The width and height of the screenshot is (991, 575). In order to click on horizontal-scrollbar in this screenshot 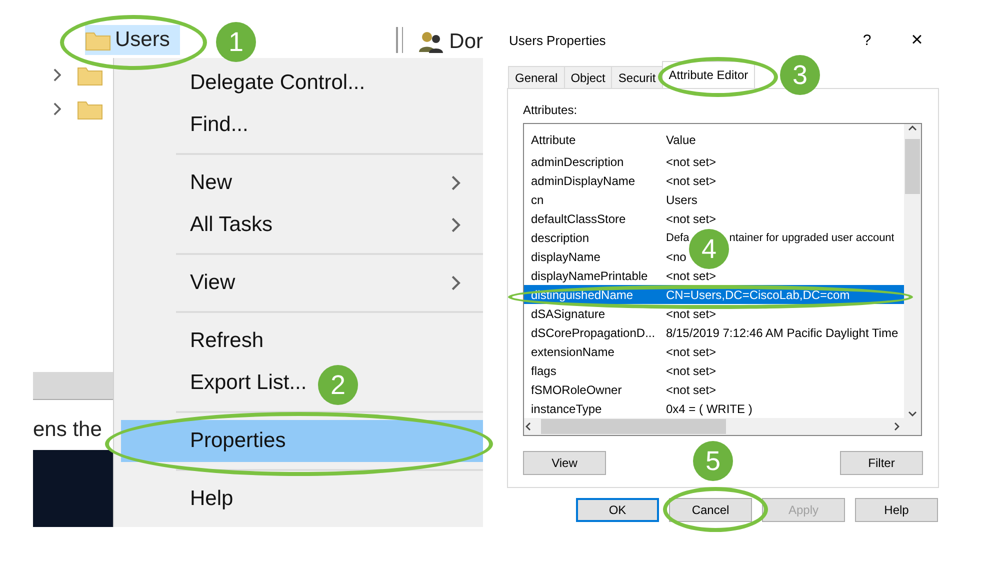, I will do `click(722, 426)`.